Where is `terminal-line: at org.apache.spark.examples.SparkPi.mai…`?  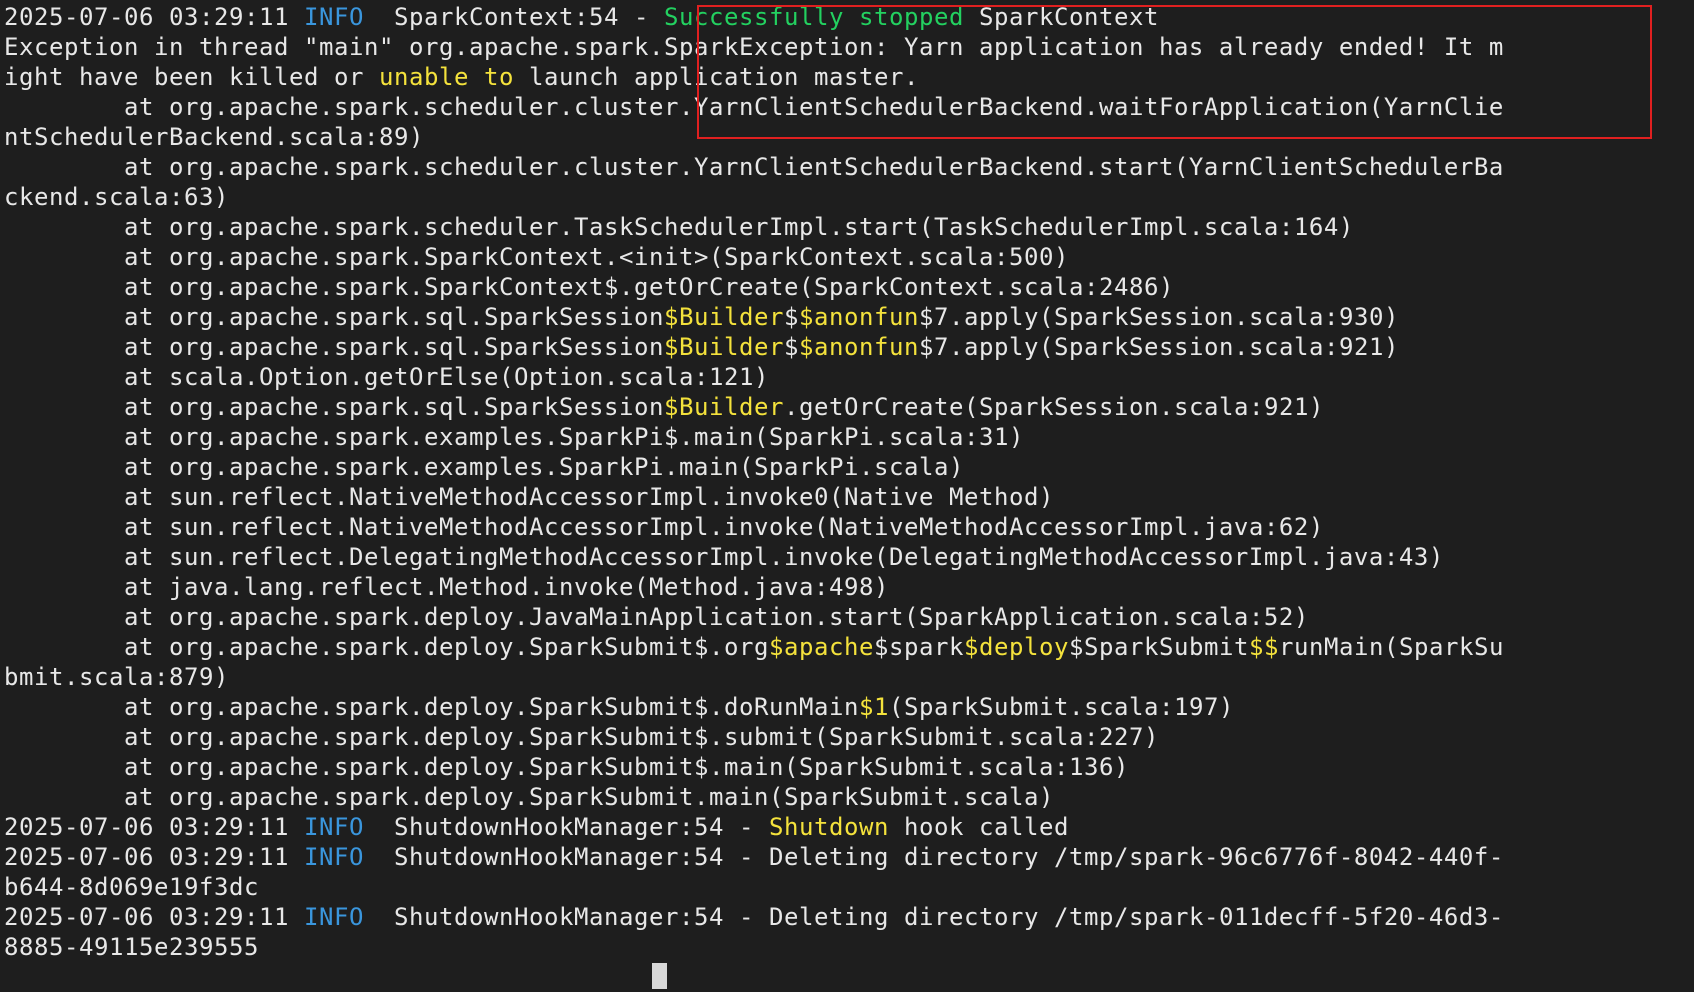
terminal-line: at org.apache.spark.examples.SparkPi.mai… is located at coordinates (847, 467).